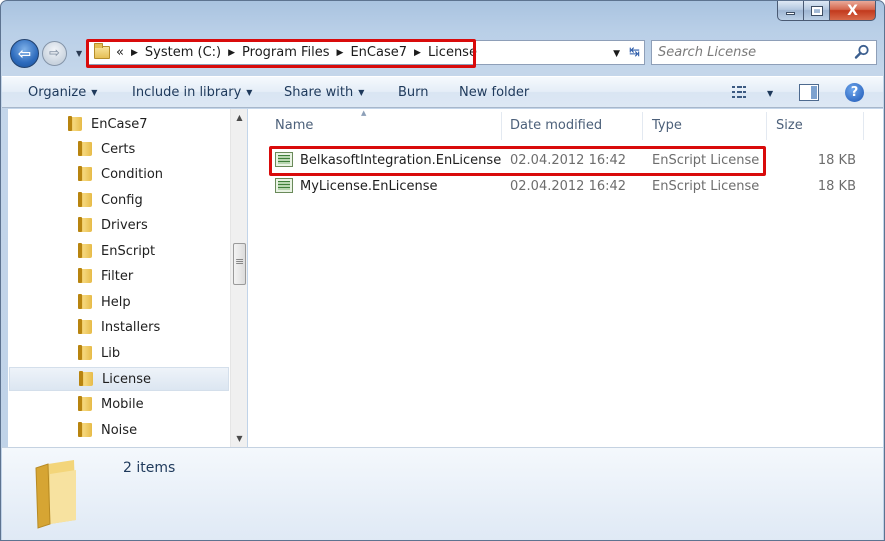  What do you see at coordinates (740, 92) in the screenshot?
I see `change-view-icon` at bounding box center [740, 92].